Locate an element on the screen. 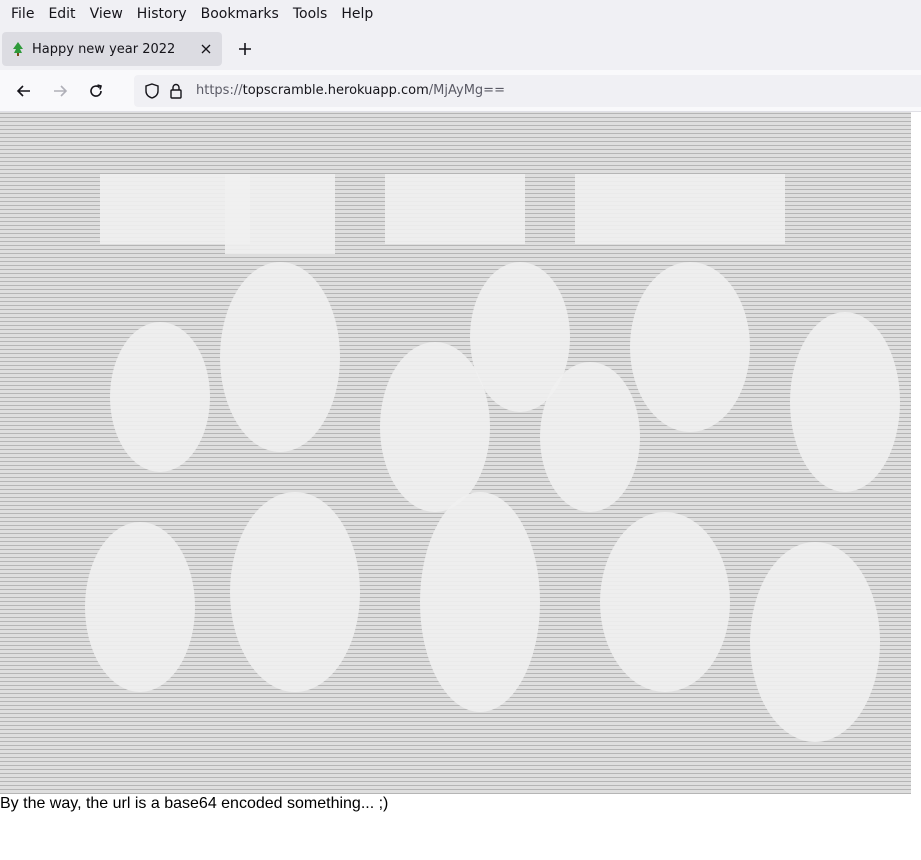  url-path: /MjAyMg== is located at coordinates (466, 90).